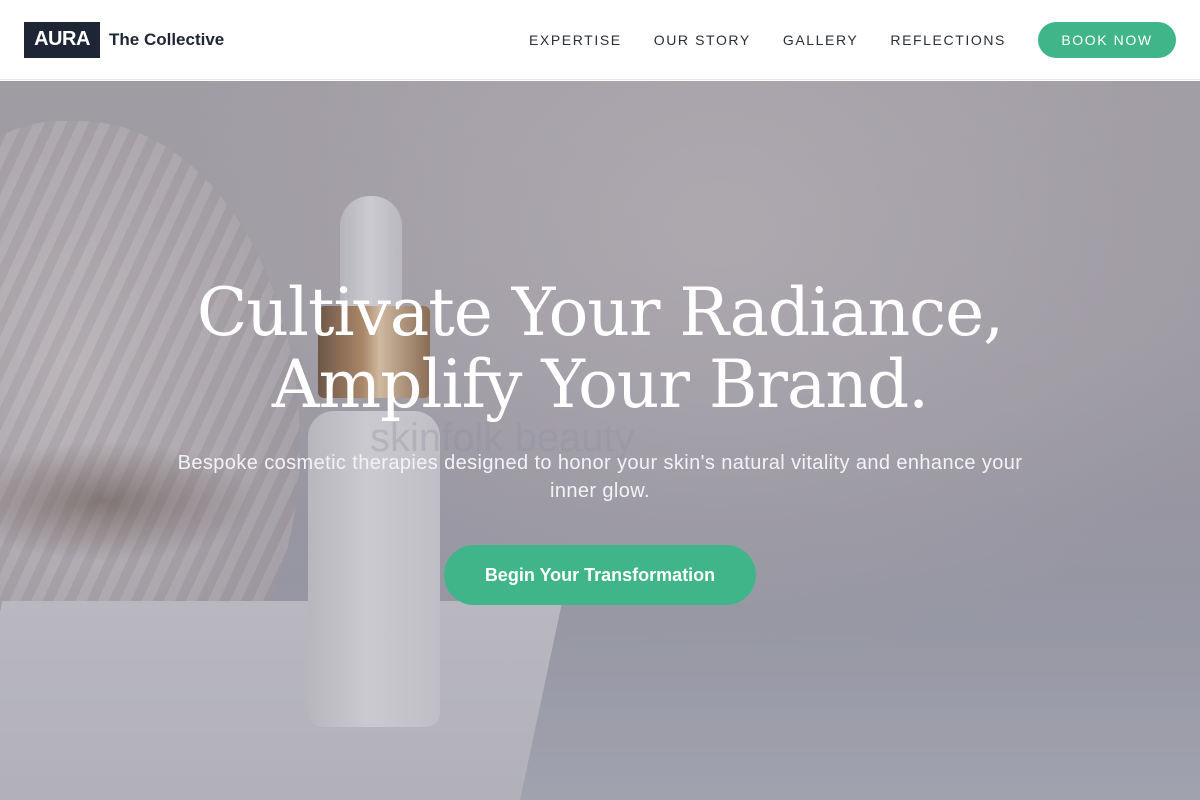  What do you see at coordinates (702, 40) in the screenshot?
I see `nav-link-our-story: OUR STORY` at bounding box center [702, 40].